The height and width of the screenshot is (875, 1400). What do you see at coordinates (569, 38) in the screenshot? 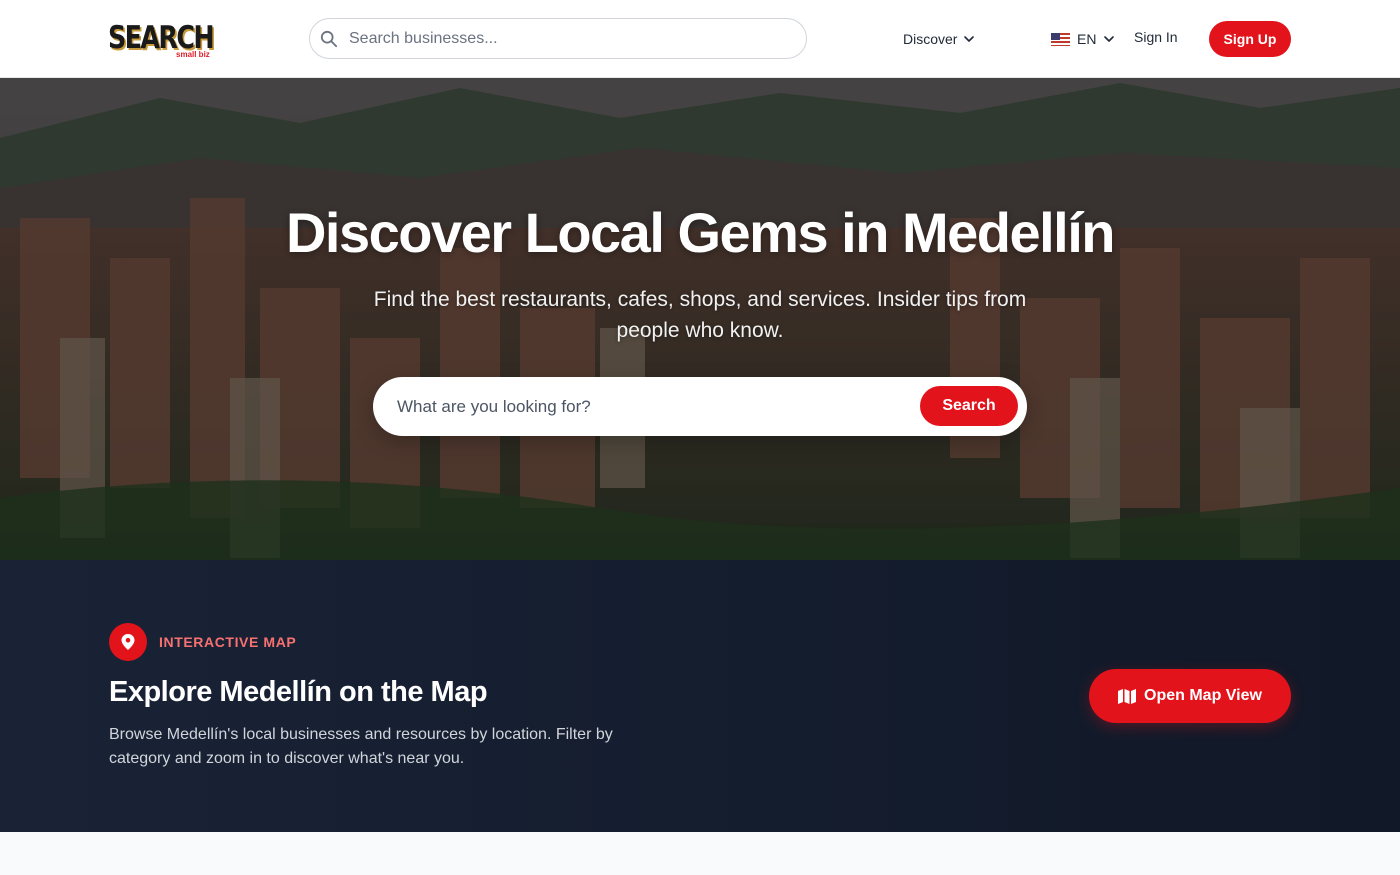
I see `header-search-input` at bounding box center [569, 38].